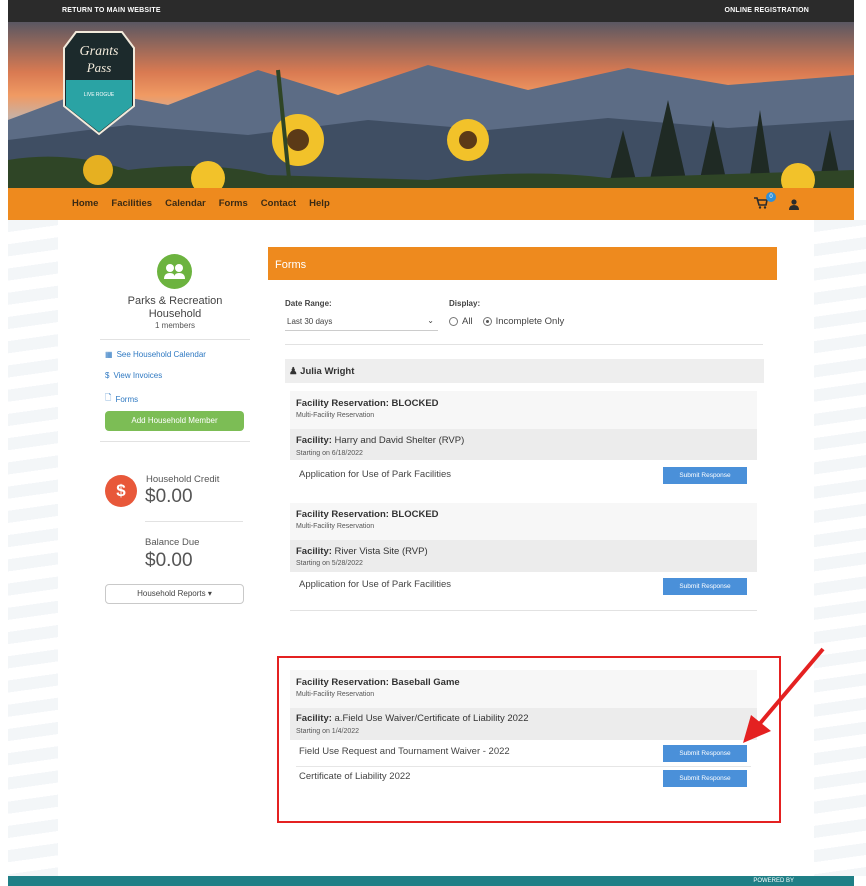 This screenshot has width=866, height=886. I want to click on person-name: Julia Wright, so click(327, 371).